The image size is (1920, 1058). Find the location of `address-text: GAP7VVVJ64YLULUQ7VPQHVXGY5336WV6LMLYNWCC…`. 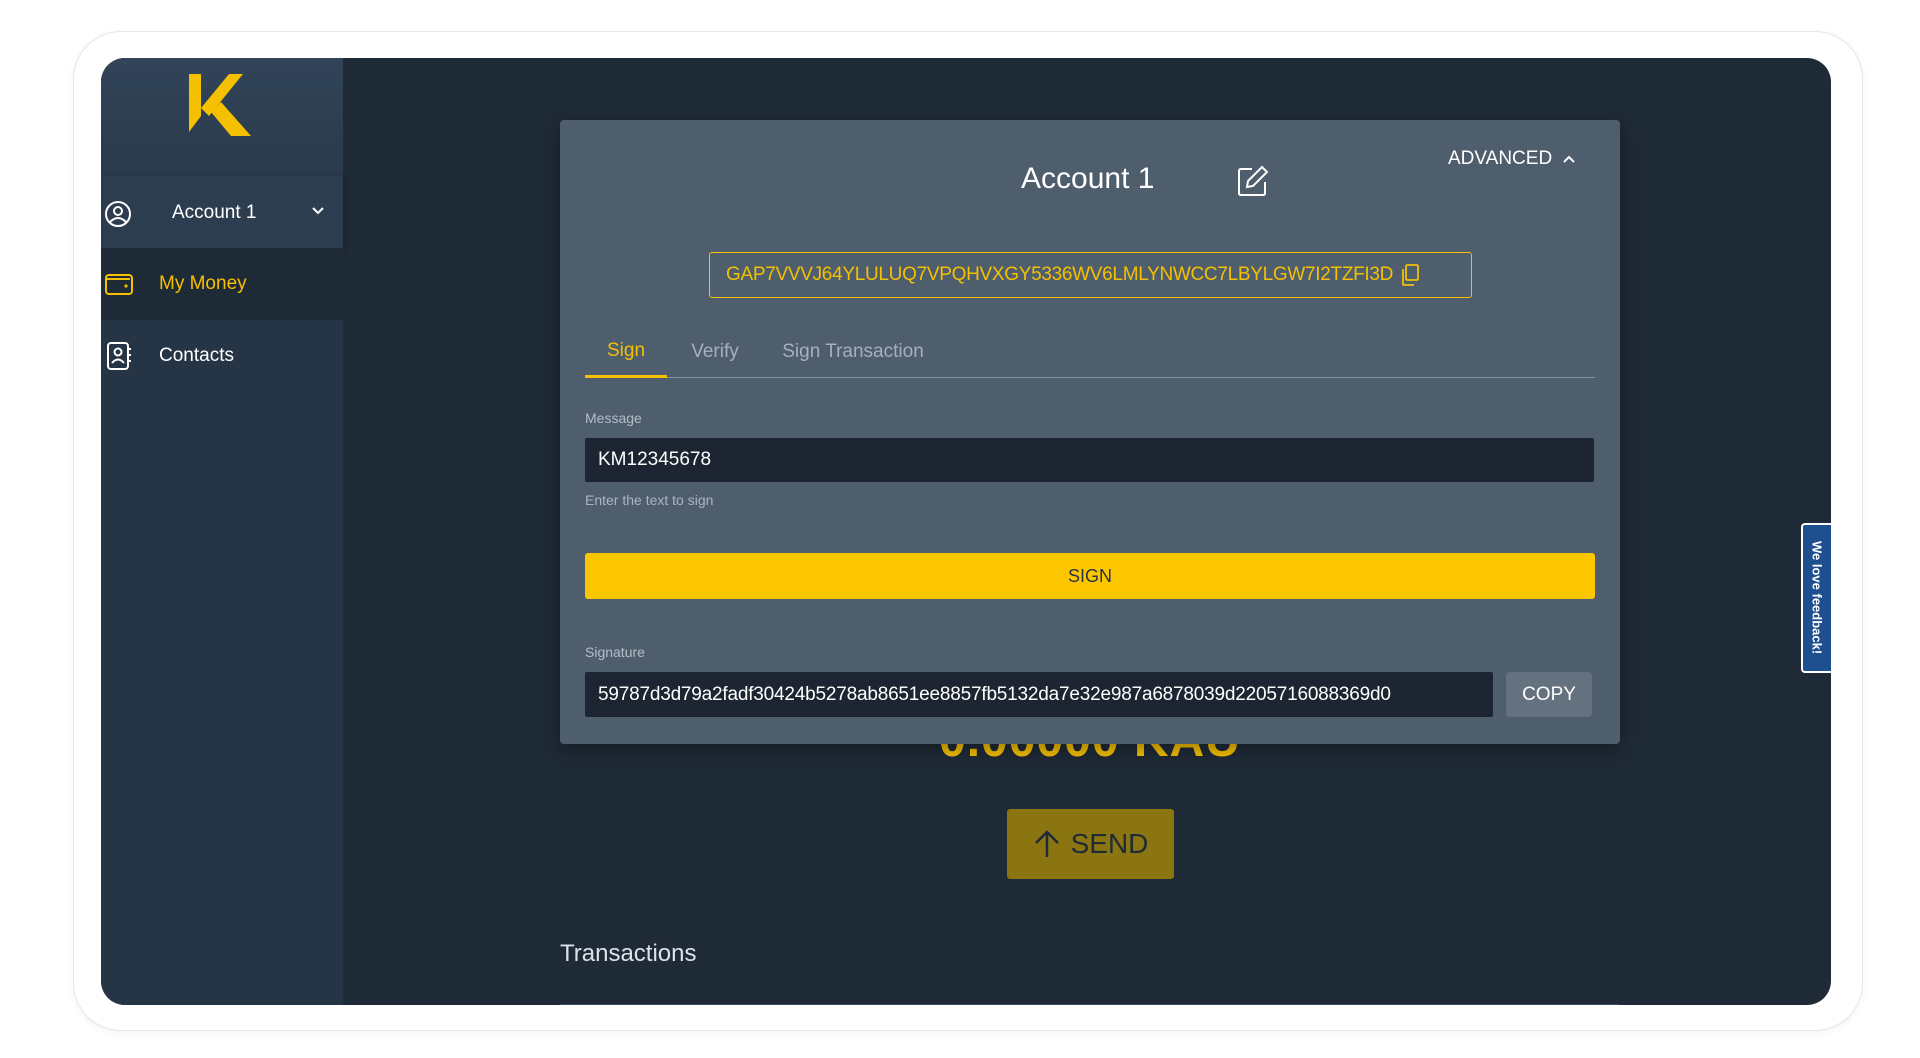

address-text: GAP7VVVJ64YLULUQ7VPQHVXGY5336WV6LMLYNWCC… is located at coordinates (1060, 274).